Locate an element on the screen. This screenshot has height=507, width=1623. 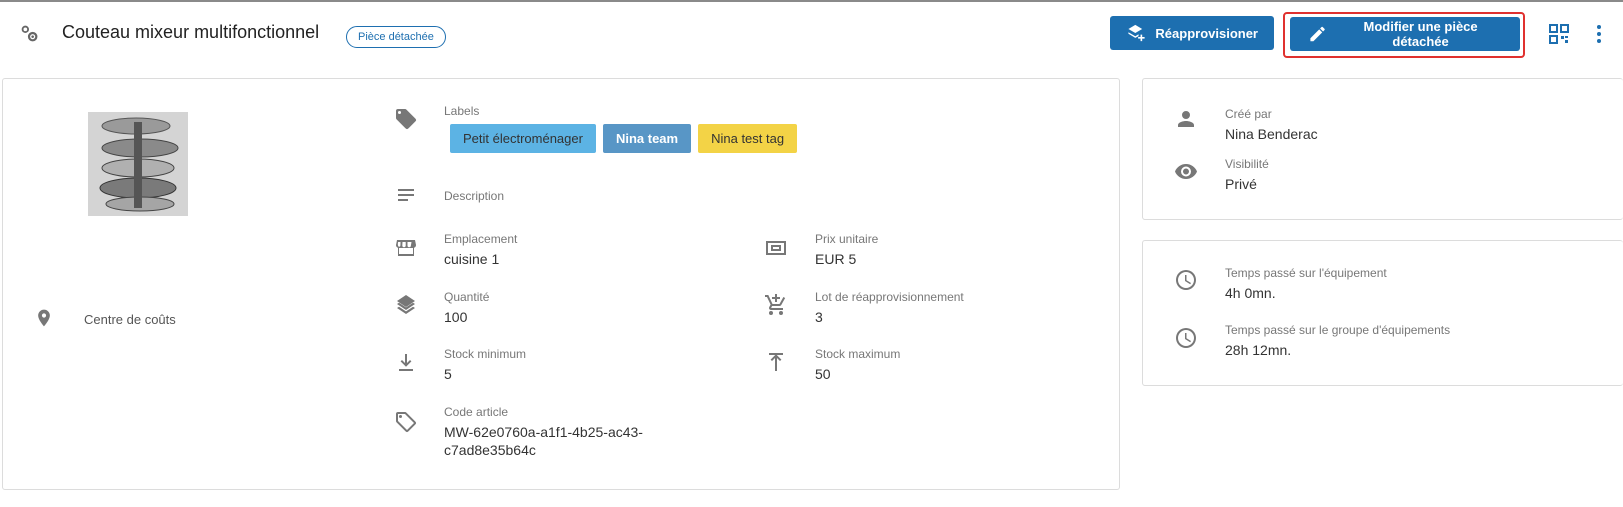
created-by-field: Créé par Nina Benderac is located at coordinates (1271, 125).